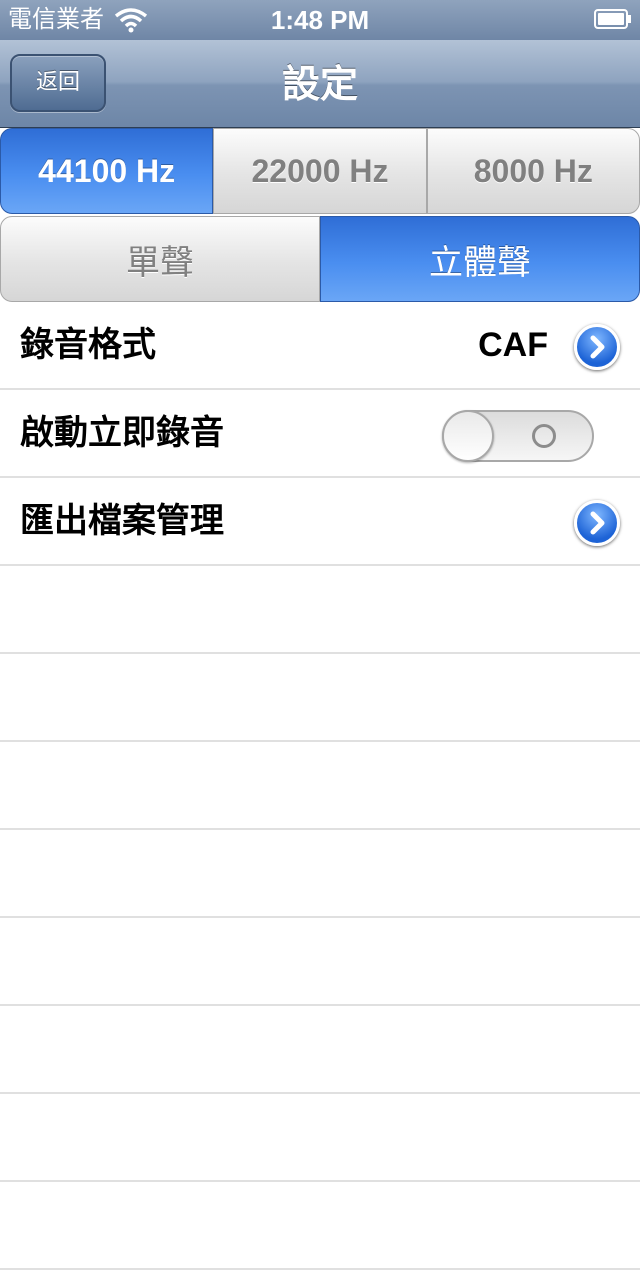 This screenshot has height=1270, width=640. Describe the element at coordinates (480, 259) in the screenshot. I see `segment-stereo: 立體聲` at that location.